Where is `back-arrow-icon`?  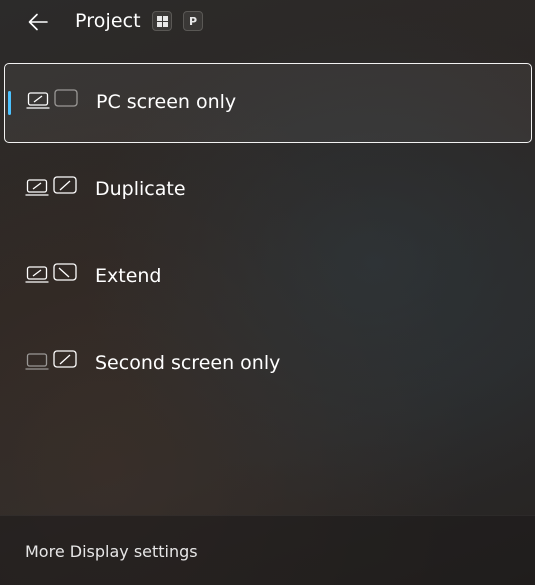 back-arrow-icon is located at coordinates (38, 22).